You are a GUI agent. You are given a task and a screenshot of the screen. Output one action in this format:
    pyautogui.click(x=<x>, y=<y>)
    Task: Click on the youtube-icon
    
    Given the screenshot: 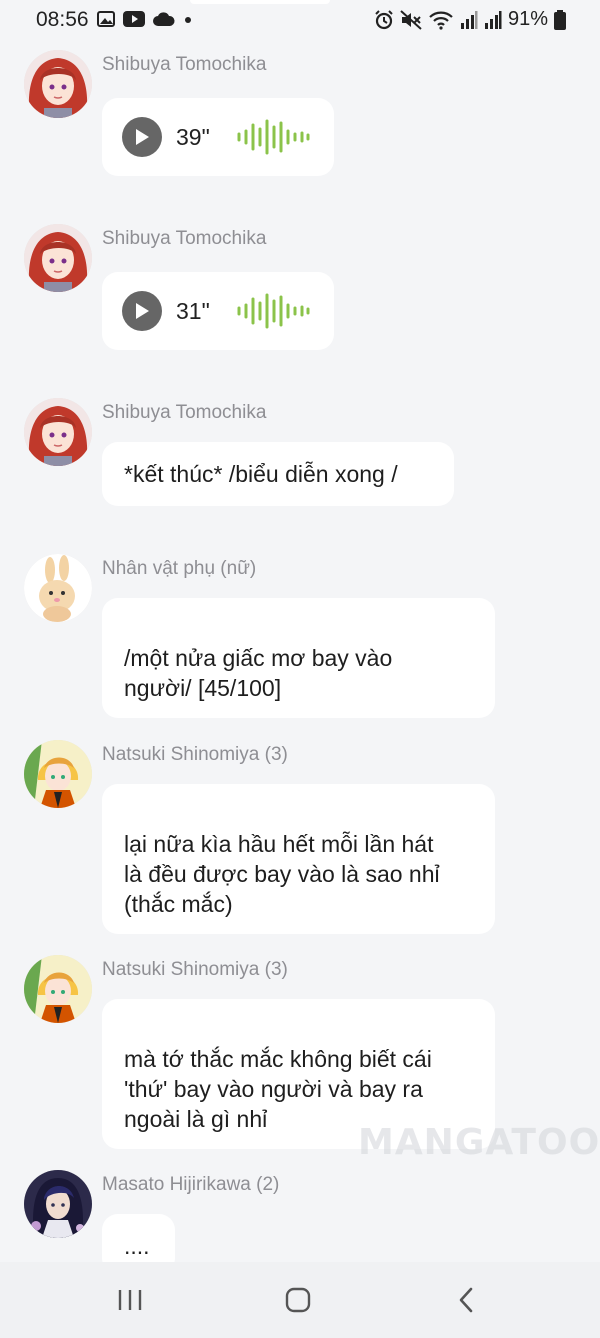 What is the action you would take?
    pyautogui.click(x=134, y=19)
    